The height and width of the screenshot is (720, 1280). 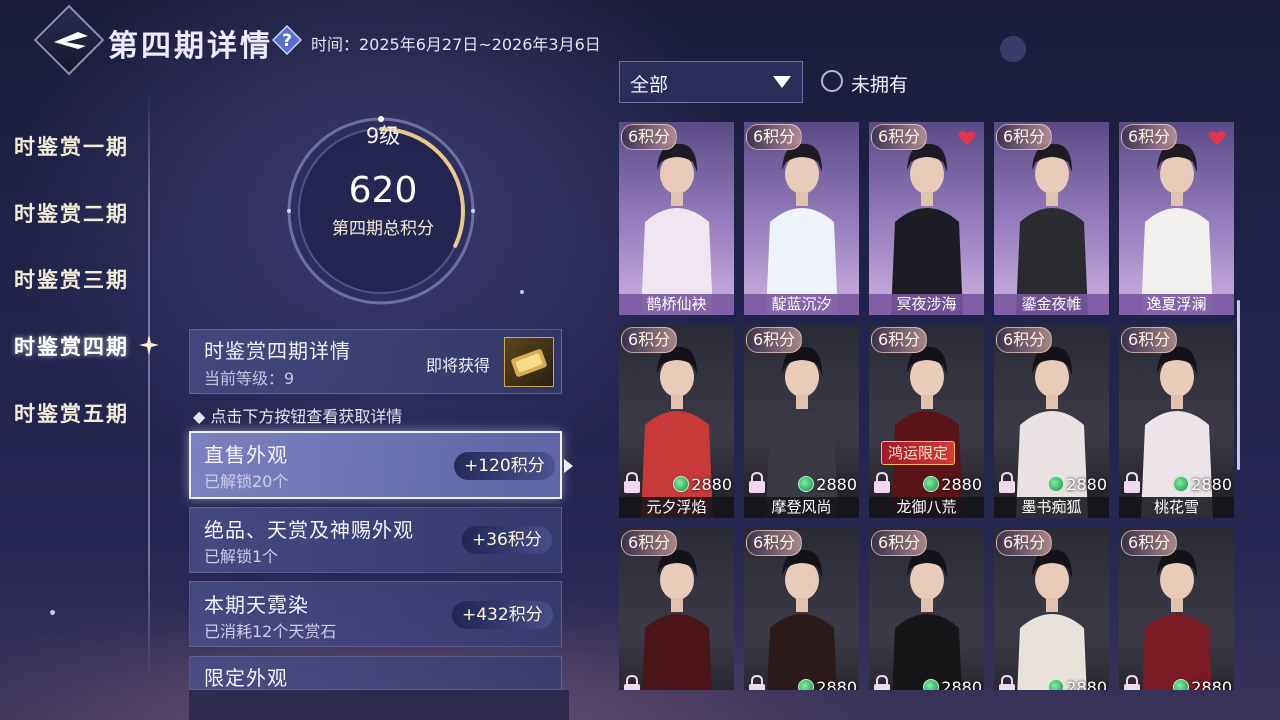 What do you see at coordinates (801, 421) in the screenshot?
I see `outfit-card: 6积分 2880 摩登风尚` at bounding box center [801, 421].